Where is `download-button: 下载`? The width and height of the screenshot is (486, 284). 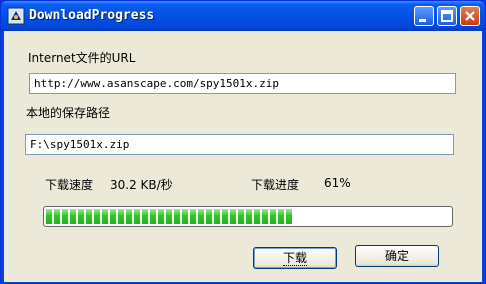 download-button: 下载 is located at coordinates (295, 258).